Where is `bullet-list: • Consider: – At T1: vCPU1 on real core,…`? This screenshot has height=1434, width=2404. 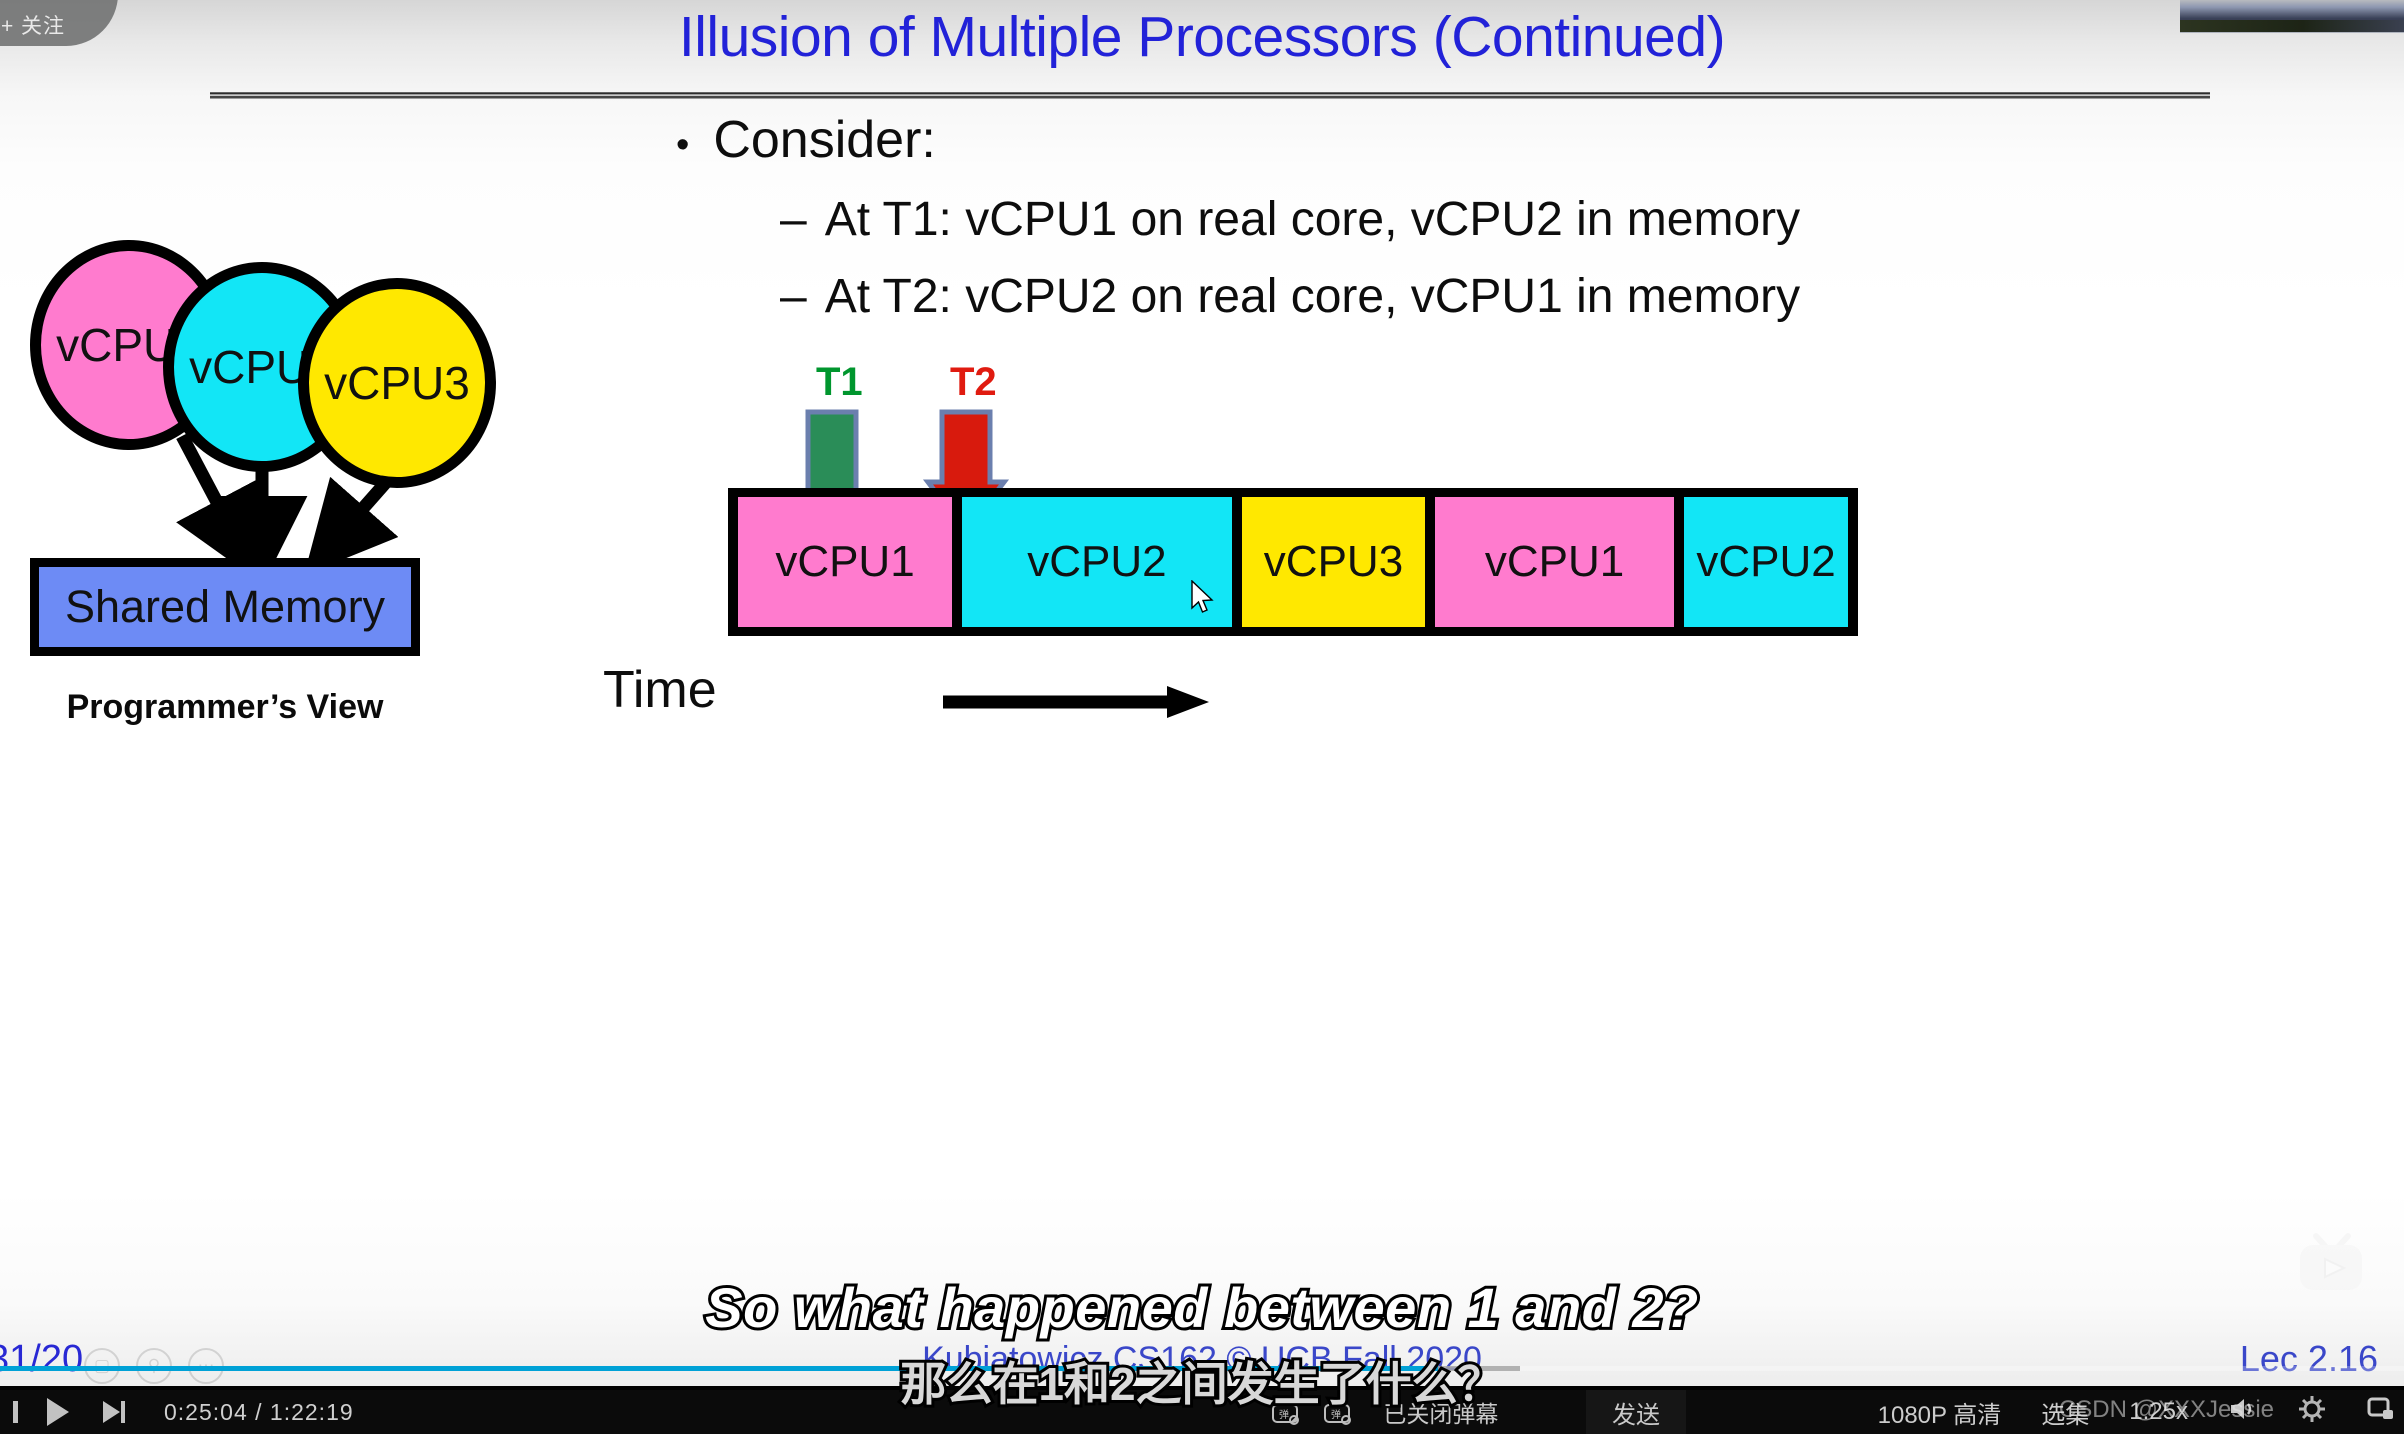
bullet-list: • Consider: – At T1: vCPU1 on real core,… is located at coordinates (1526, 217).